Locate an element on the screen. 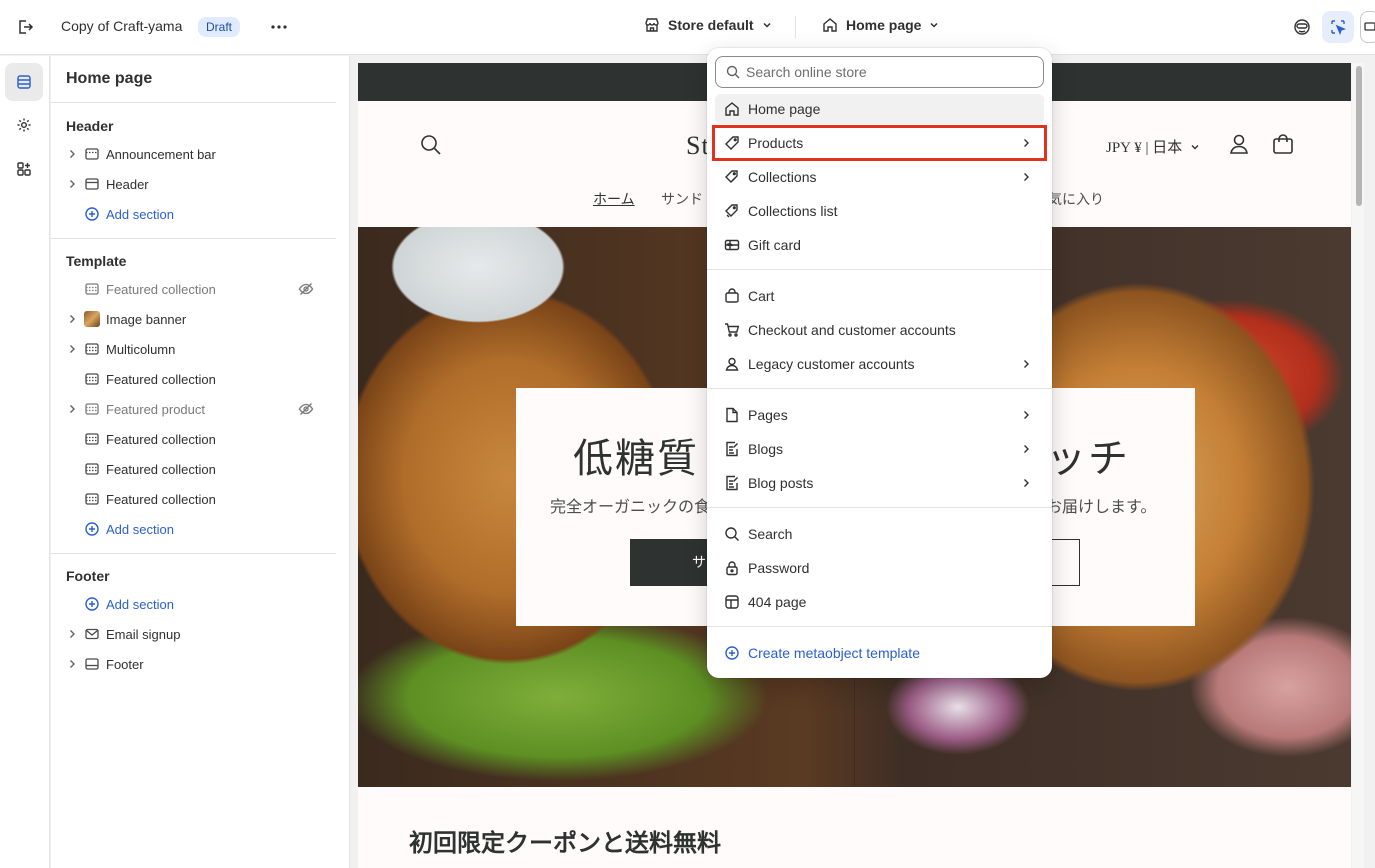 Image resolution: width=1375 pixels, height=868 pixels. rail-apps-button is located at coordinates (24, 169).